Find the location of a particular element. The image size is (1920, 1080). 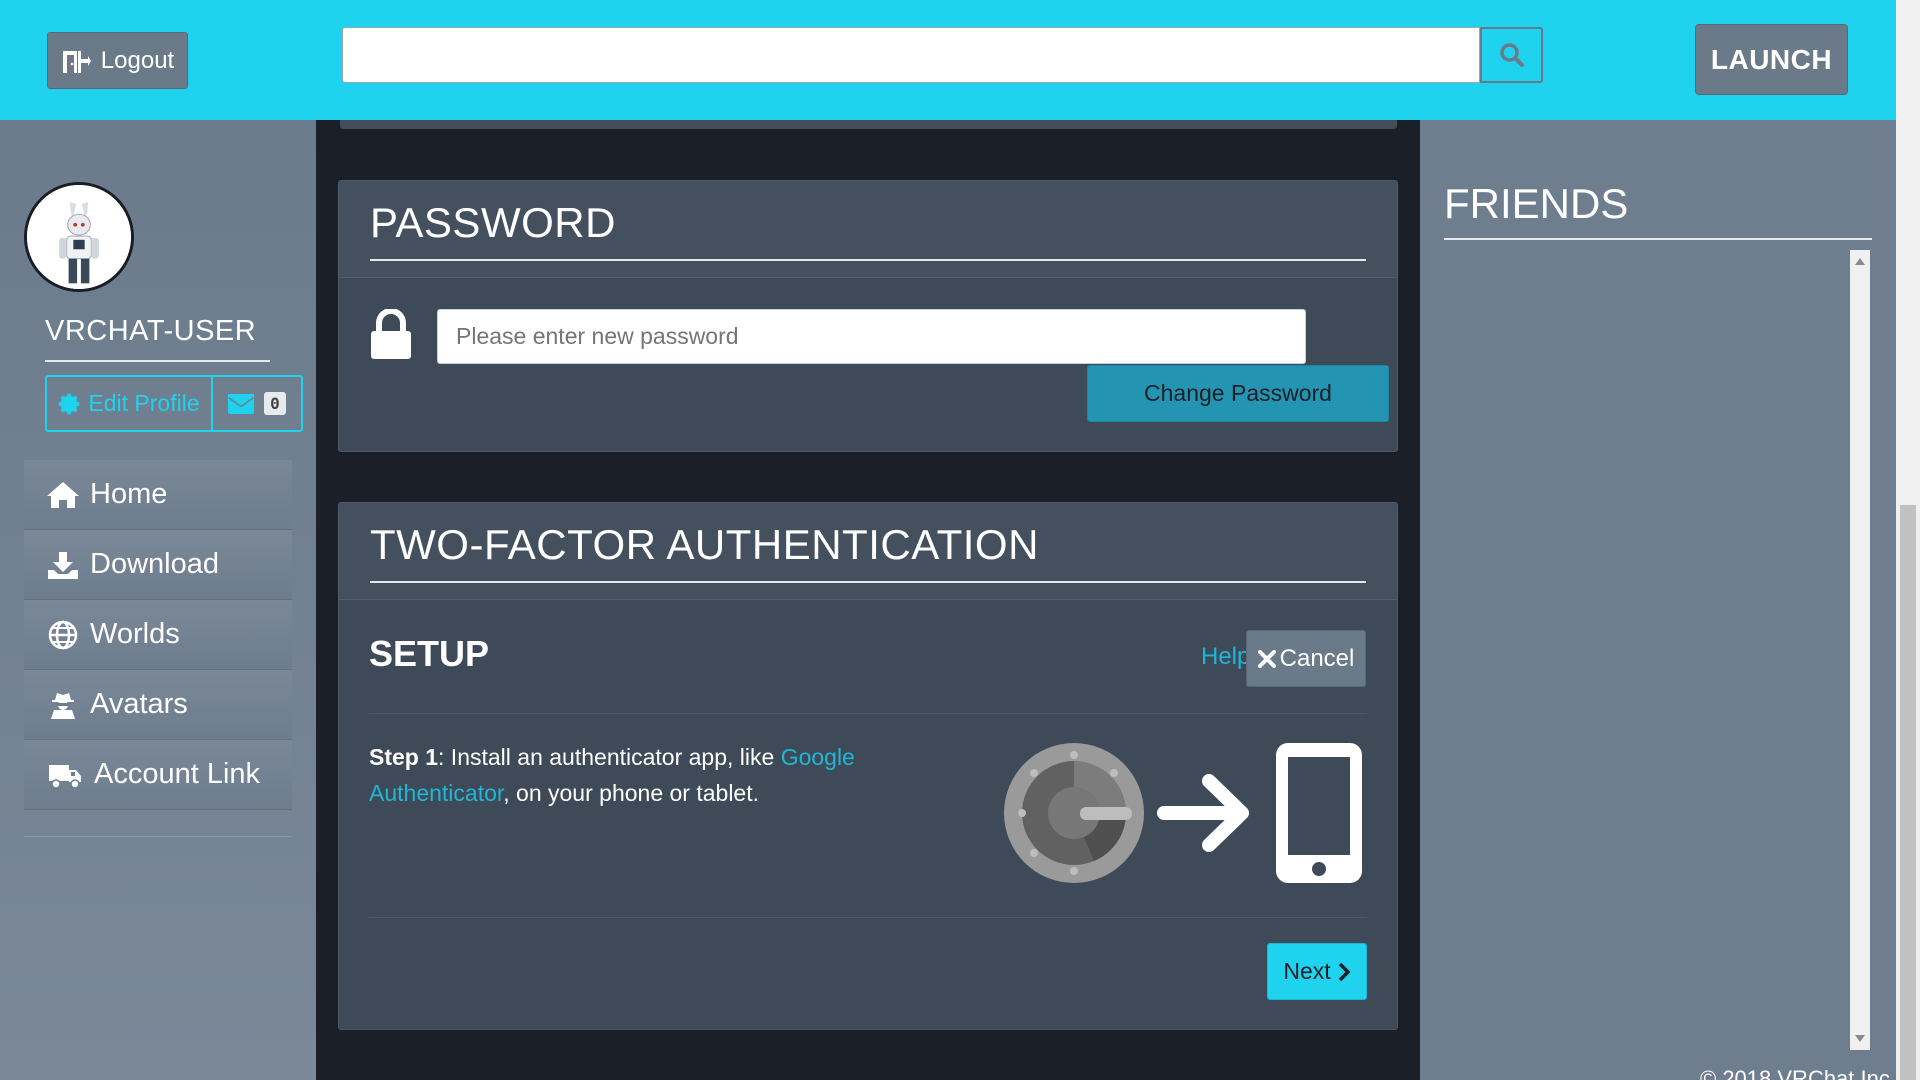

edit-profile-button: Edit Profile is located at coordinates (130, 403).